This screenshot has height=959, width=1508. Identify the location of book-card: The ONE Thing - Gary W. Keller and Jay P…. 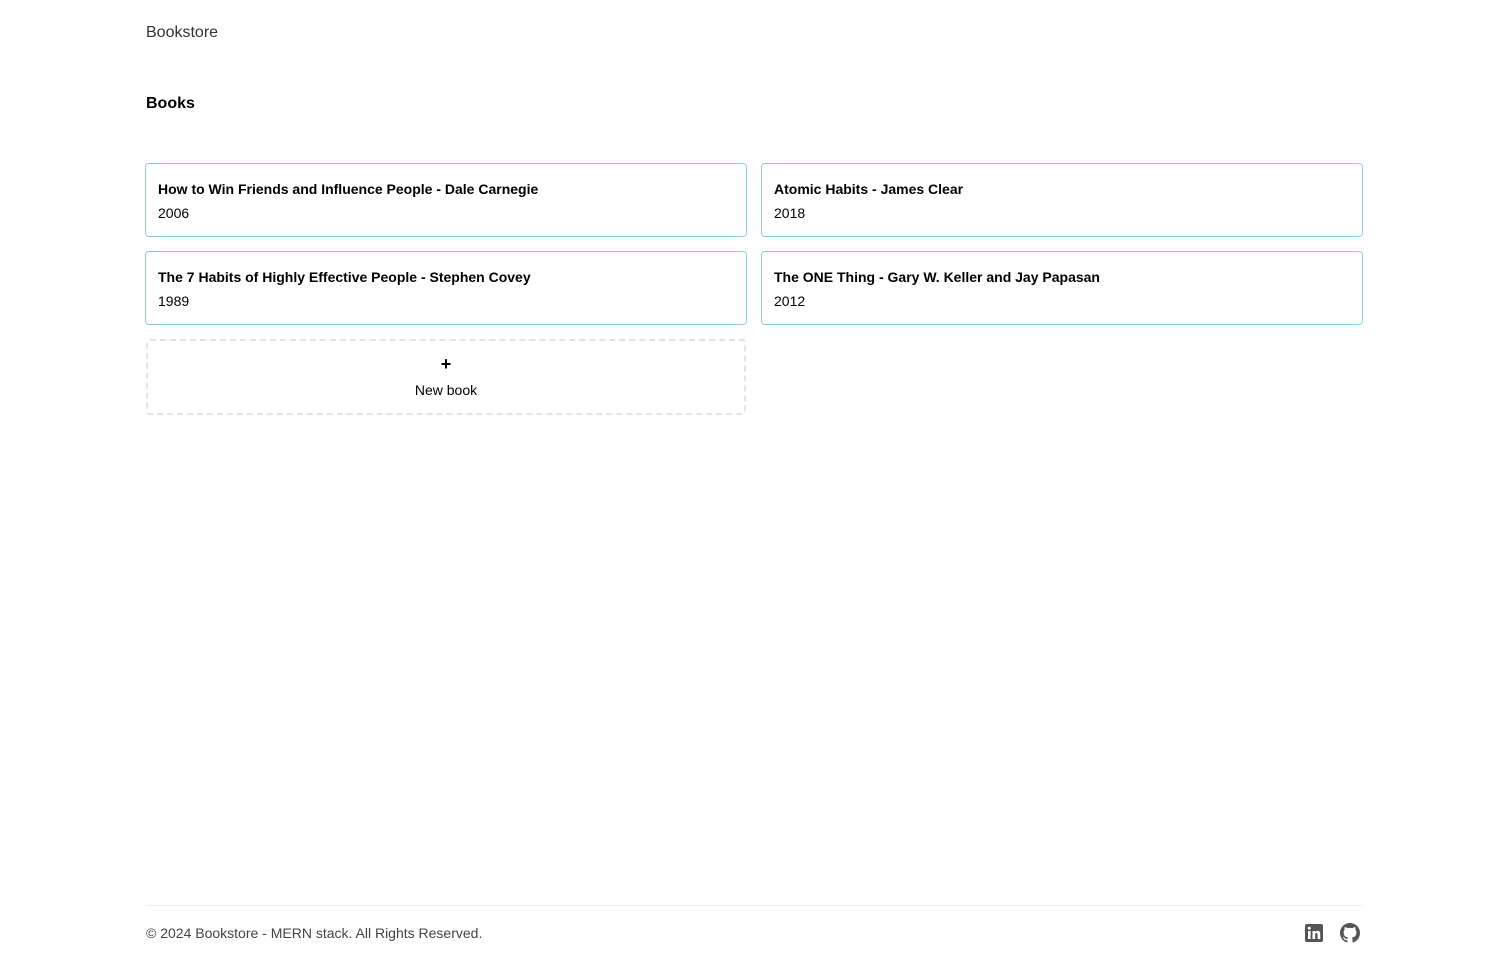
(1062, 288).